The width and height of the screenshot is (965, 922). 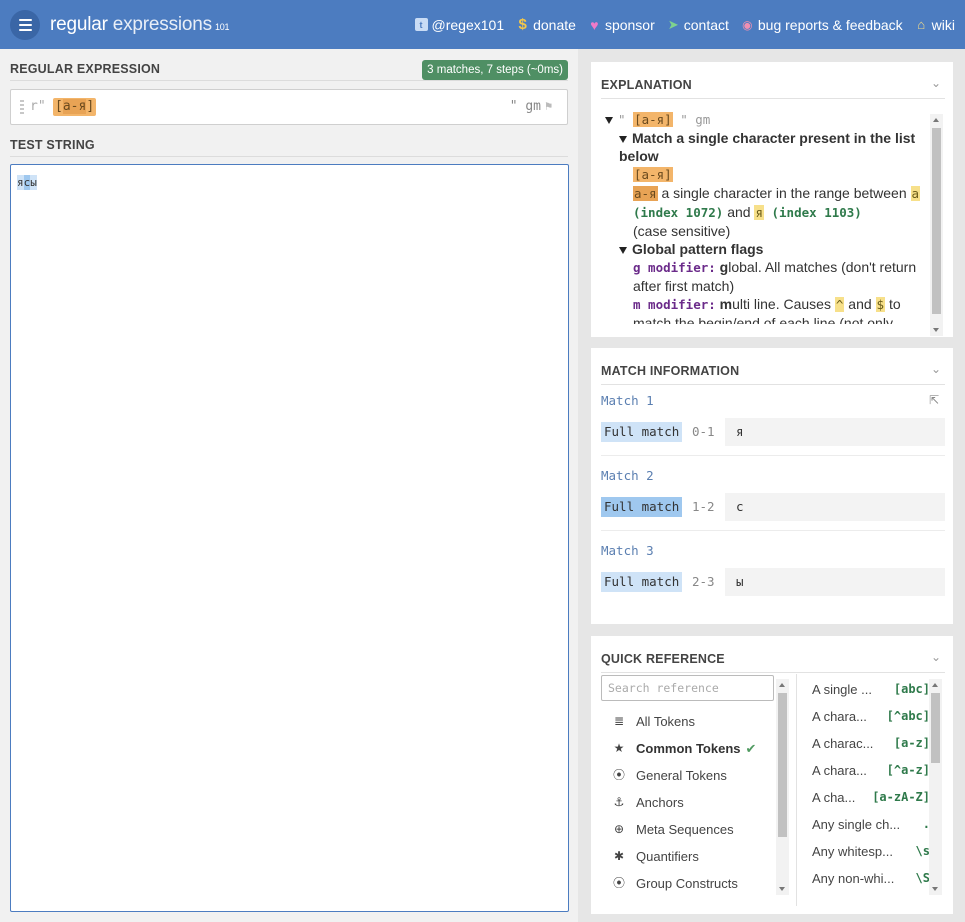 I want to click on test-section-label: TEST STRING, so click(x=52, y=145).